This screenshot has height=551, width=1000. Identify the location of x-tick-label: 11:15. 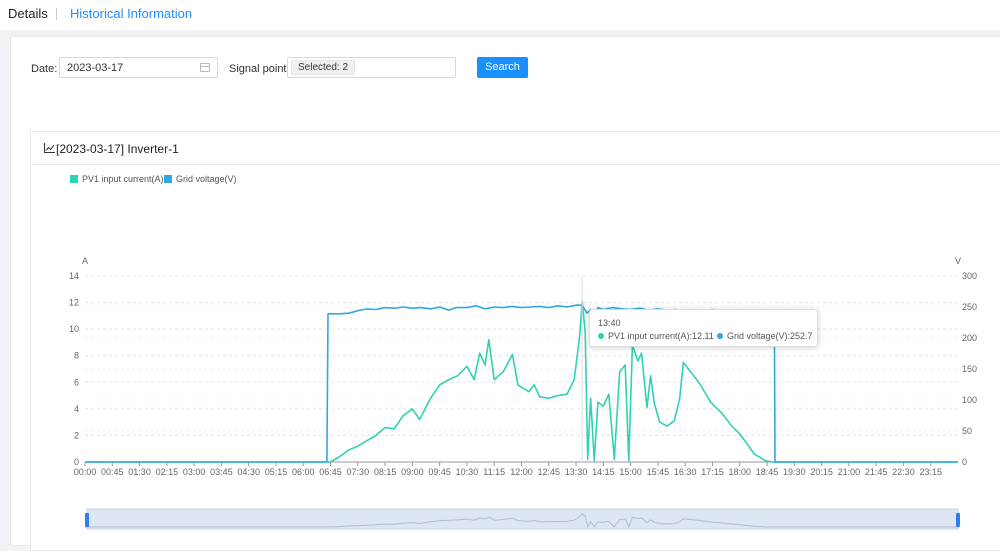
(494, 472).